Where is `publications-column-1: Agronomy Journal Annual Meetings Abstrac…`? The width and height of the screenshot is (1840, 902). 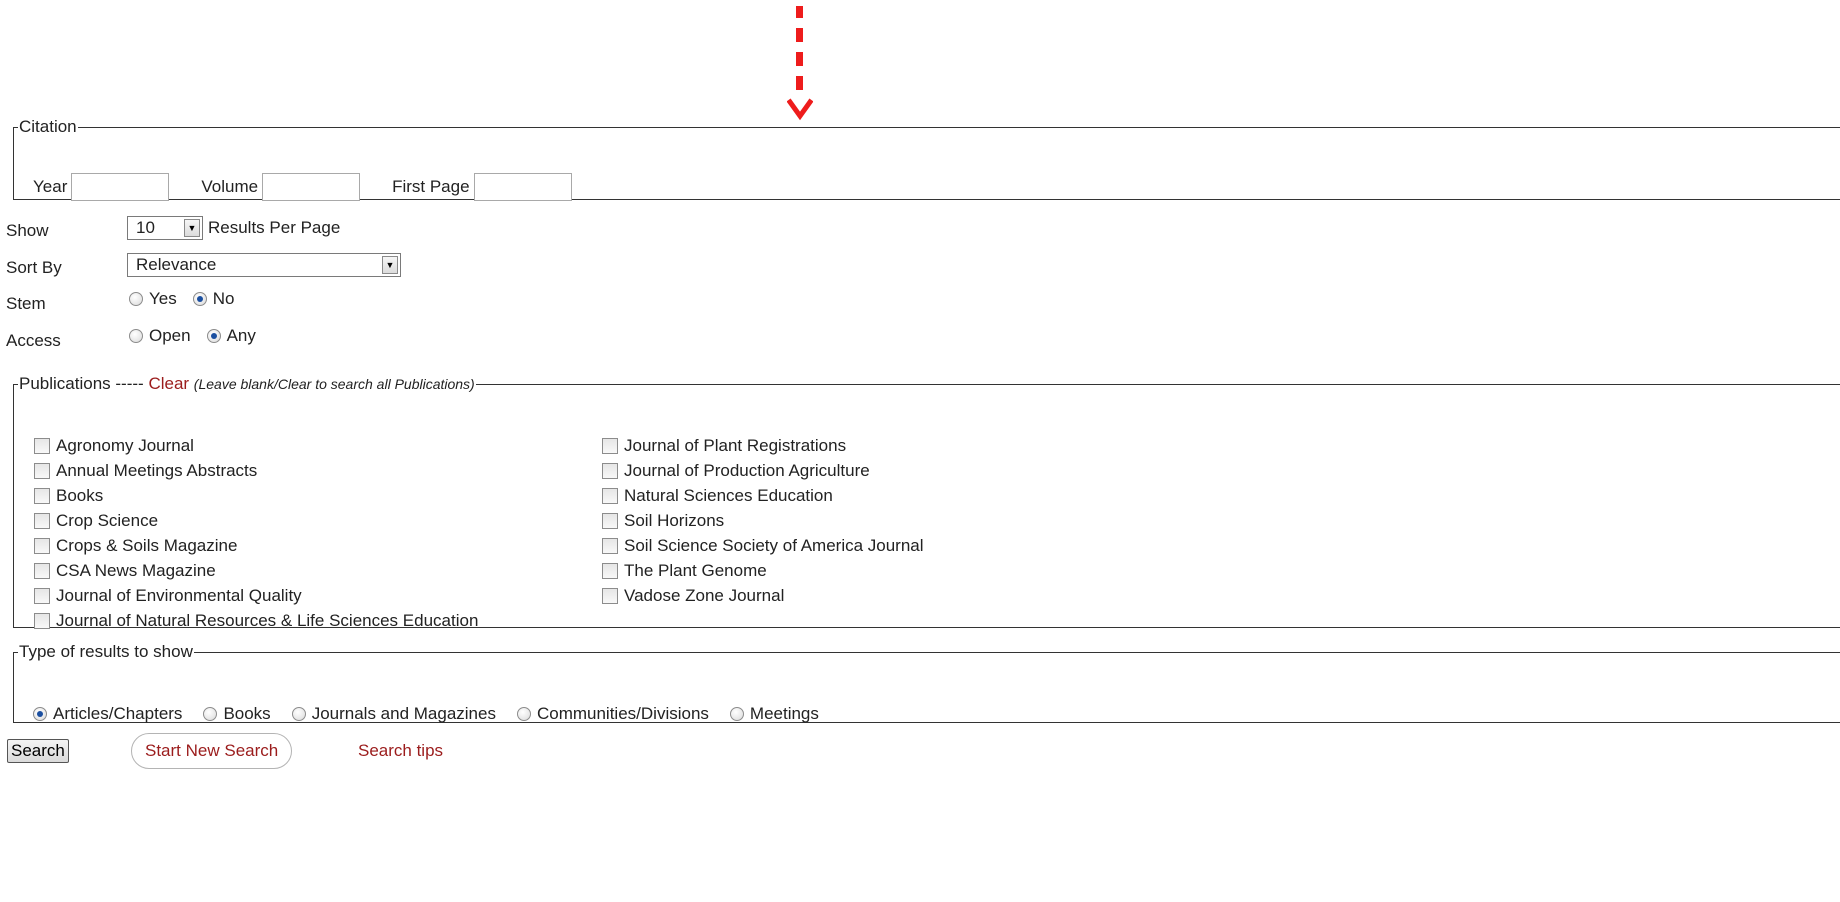
publications-column-1: Agronomy Journal Annual Meetings Abstrac… is located at coordinates (256, 533).